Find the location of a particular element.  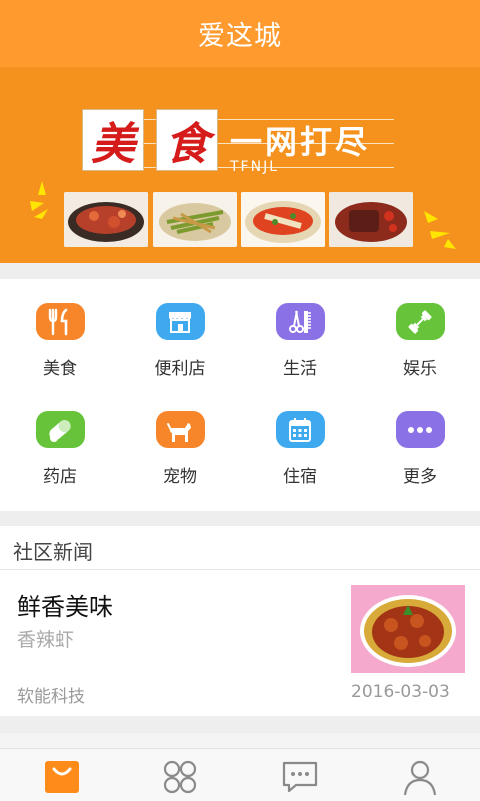

news-item-thumbnail is located at coordinates (408, 629).